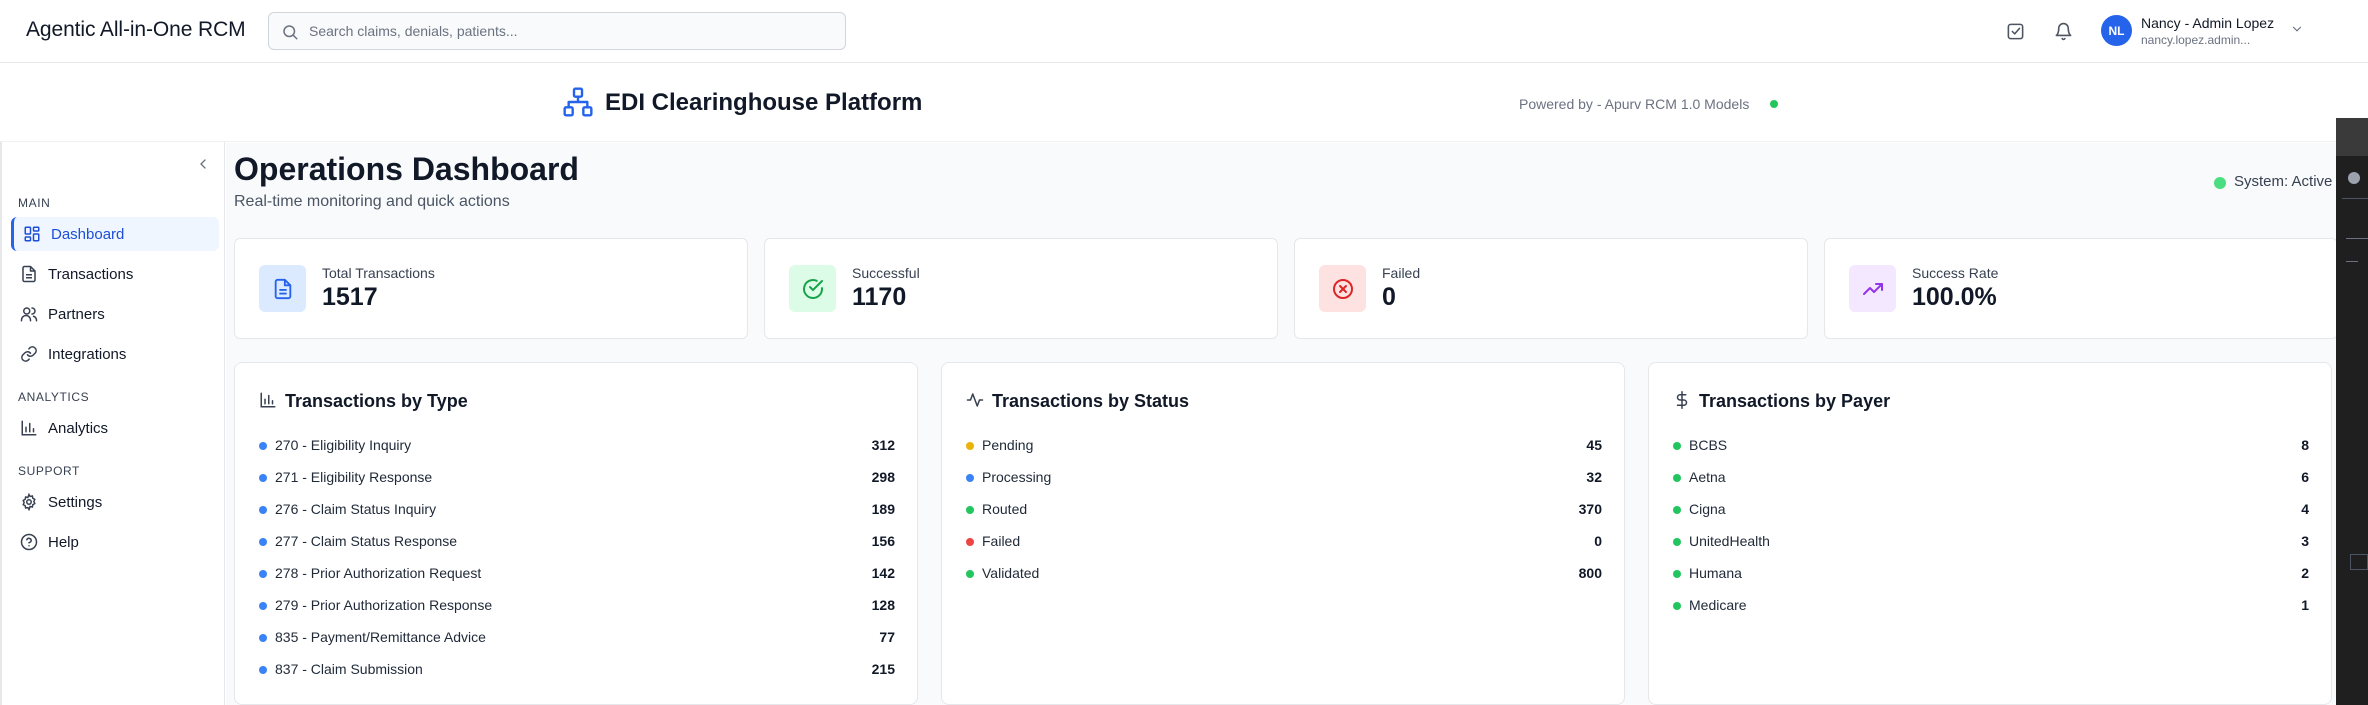  What do you see at coordinates (1991, 512) in the screenshot?
I see `list-item: Cigna 4` at bounding box center [1991, 512].